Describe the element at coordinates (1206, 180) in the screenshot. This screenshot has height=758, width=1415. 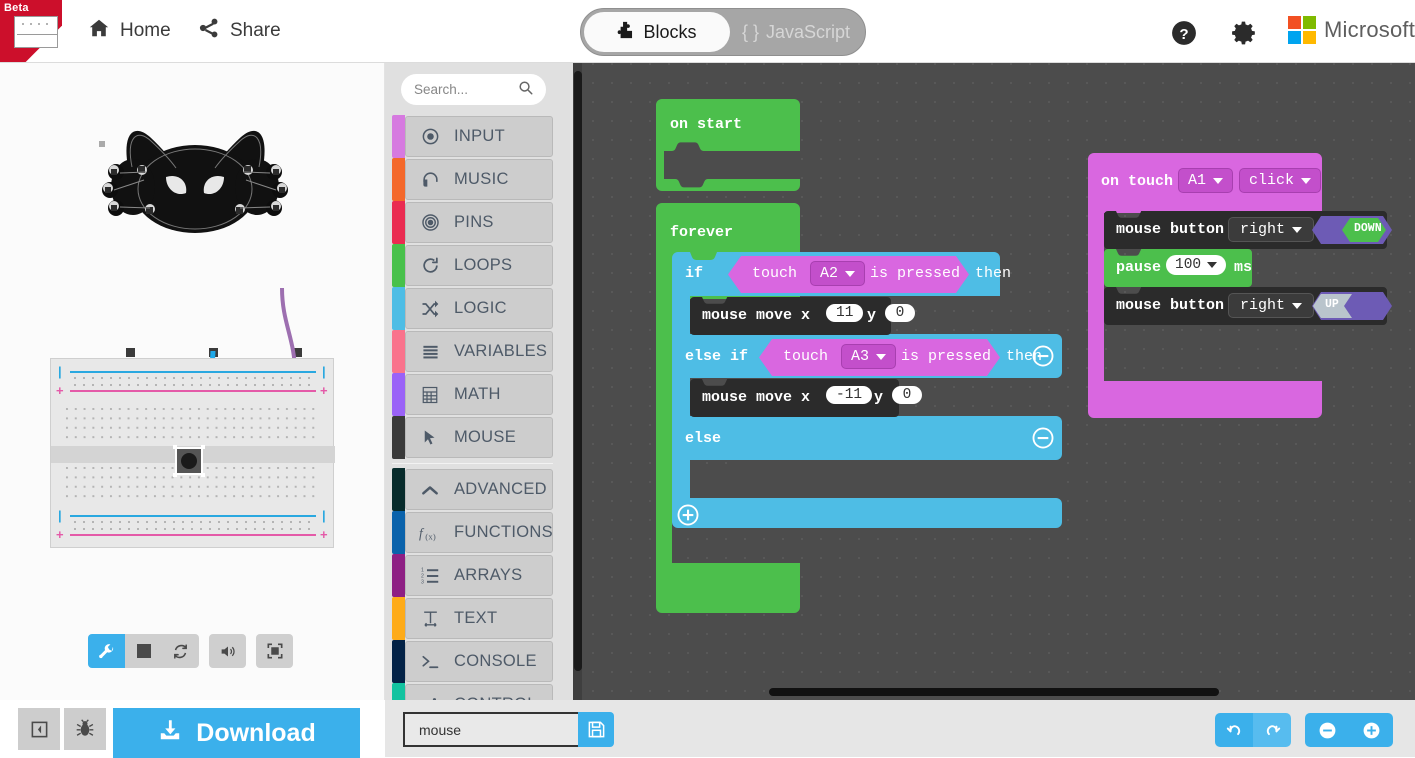
I see `on-touch-pin-dropdown: A1` at that location.